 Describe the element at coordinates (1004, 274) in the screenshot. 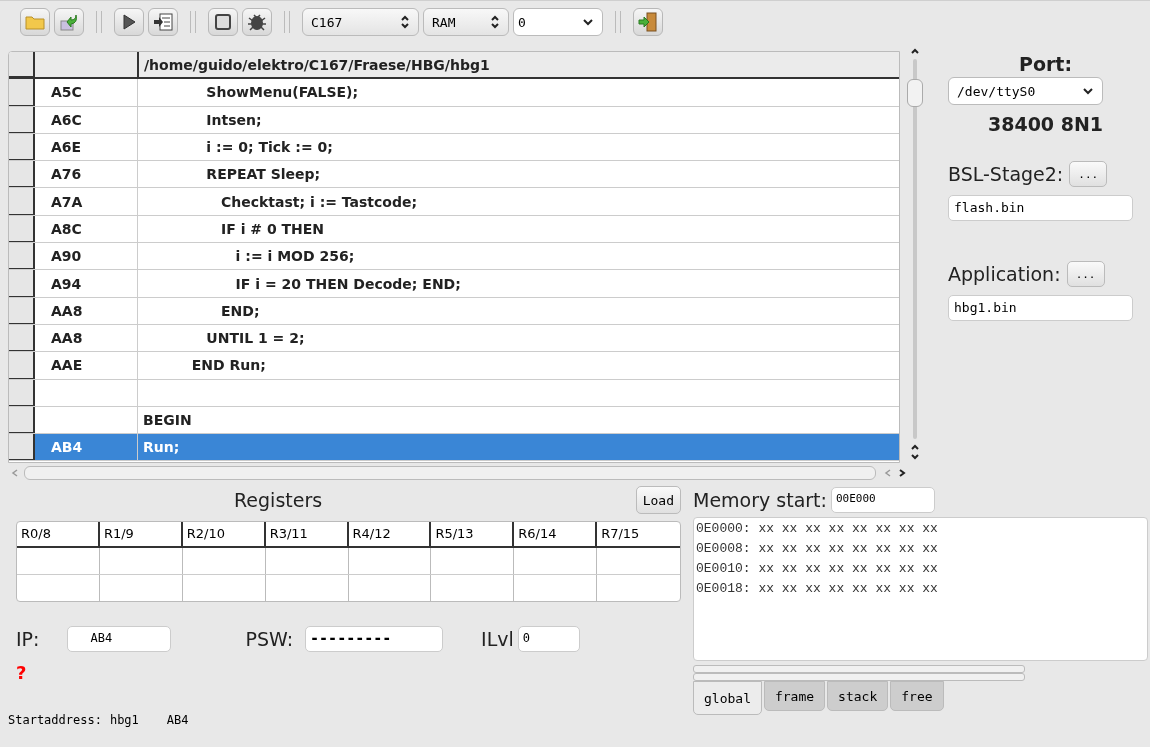

I see `application-label: Application:` at that location.